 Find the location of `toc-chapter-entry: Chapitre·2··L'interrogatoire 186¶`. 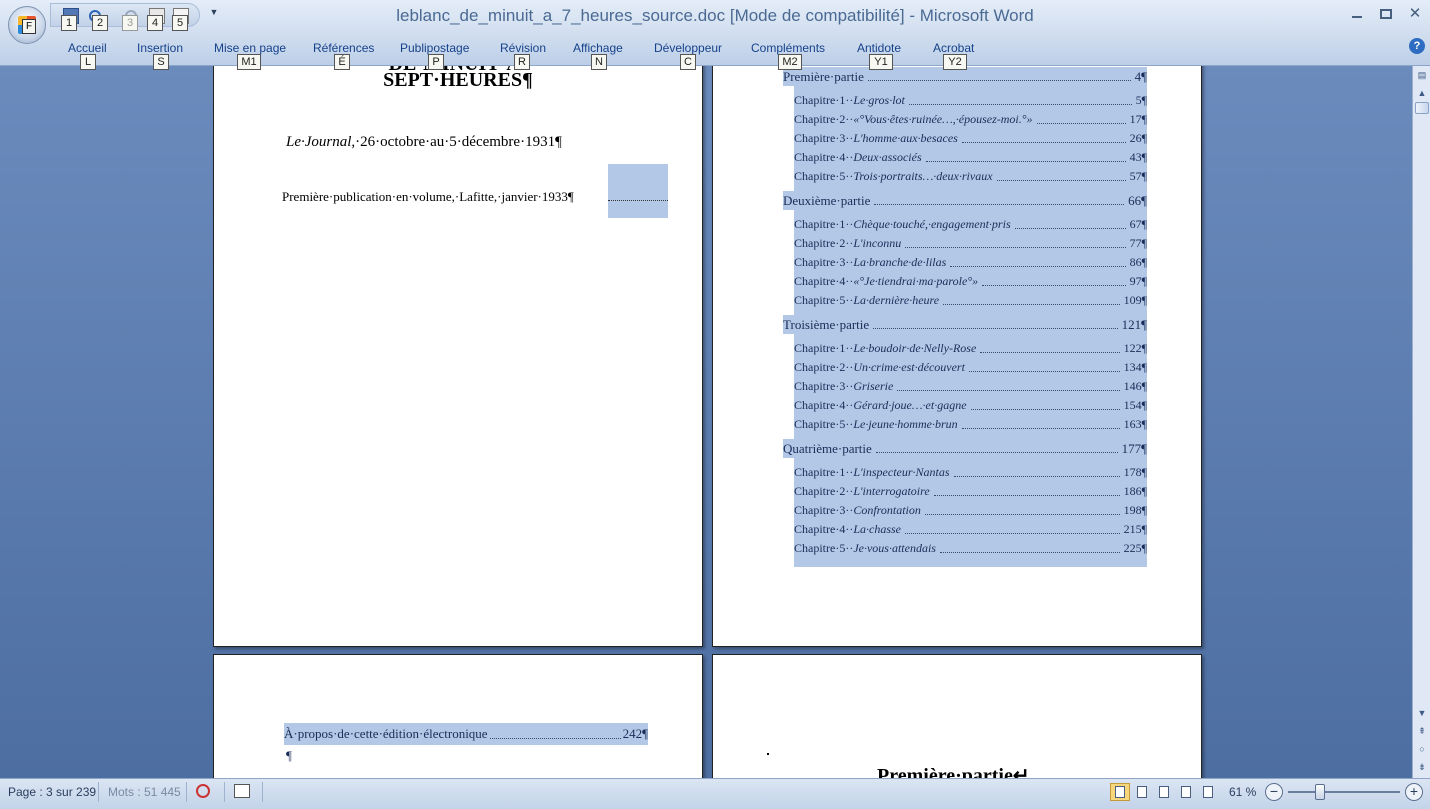

toc-chapter-entry: Chapitre·2··L'interrogatoire 186¶ is located at coordinates (970, 491).